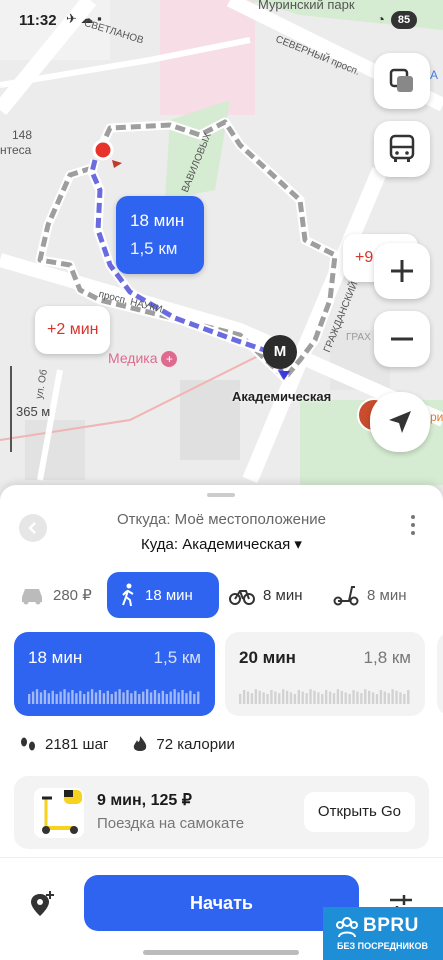  Describe the element at coordinates (434, 75) in the screenshot. I see `map-label-poi: А` at that location.